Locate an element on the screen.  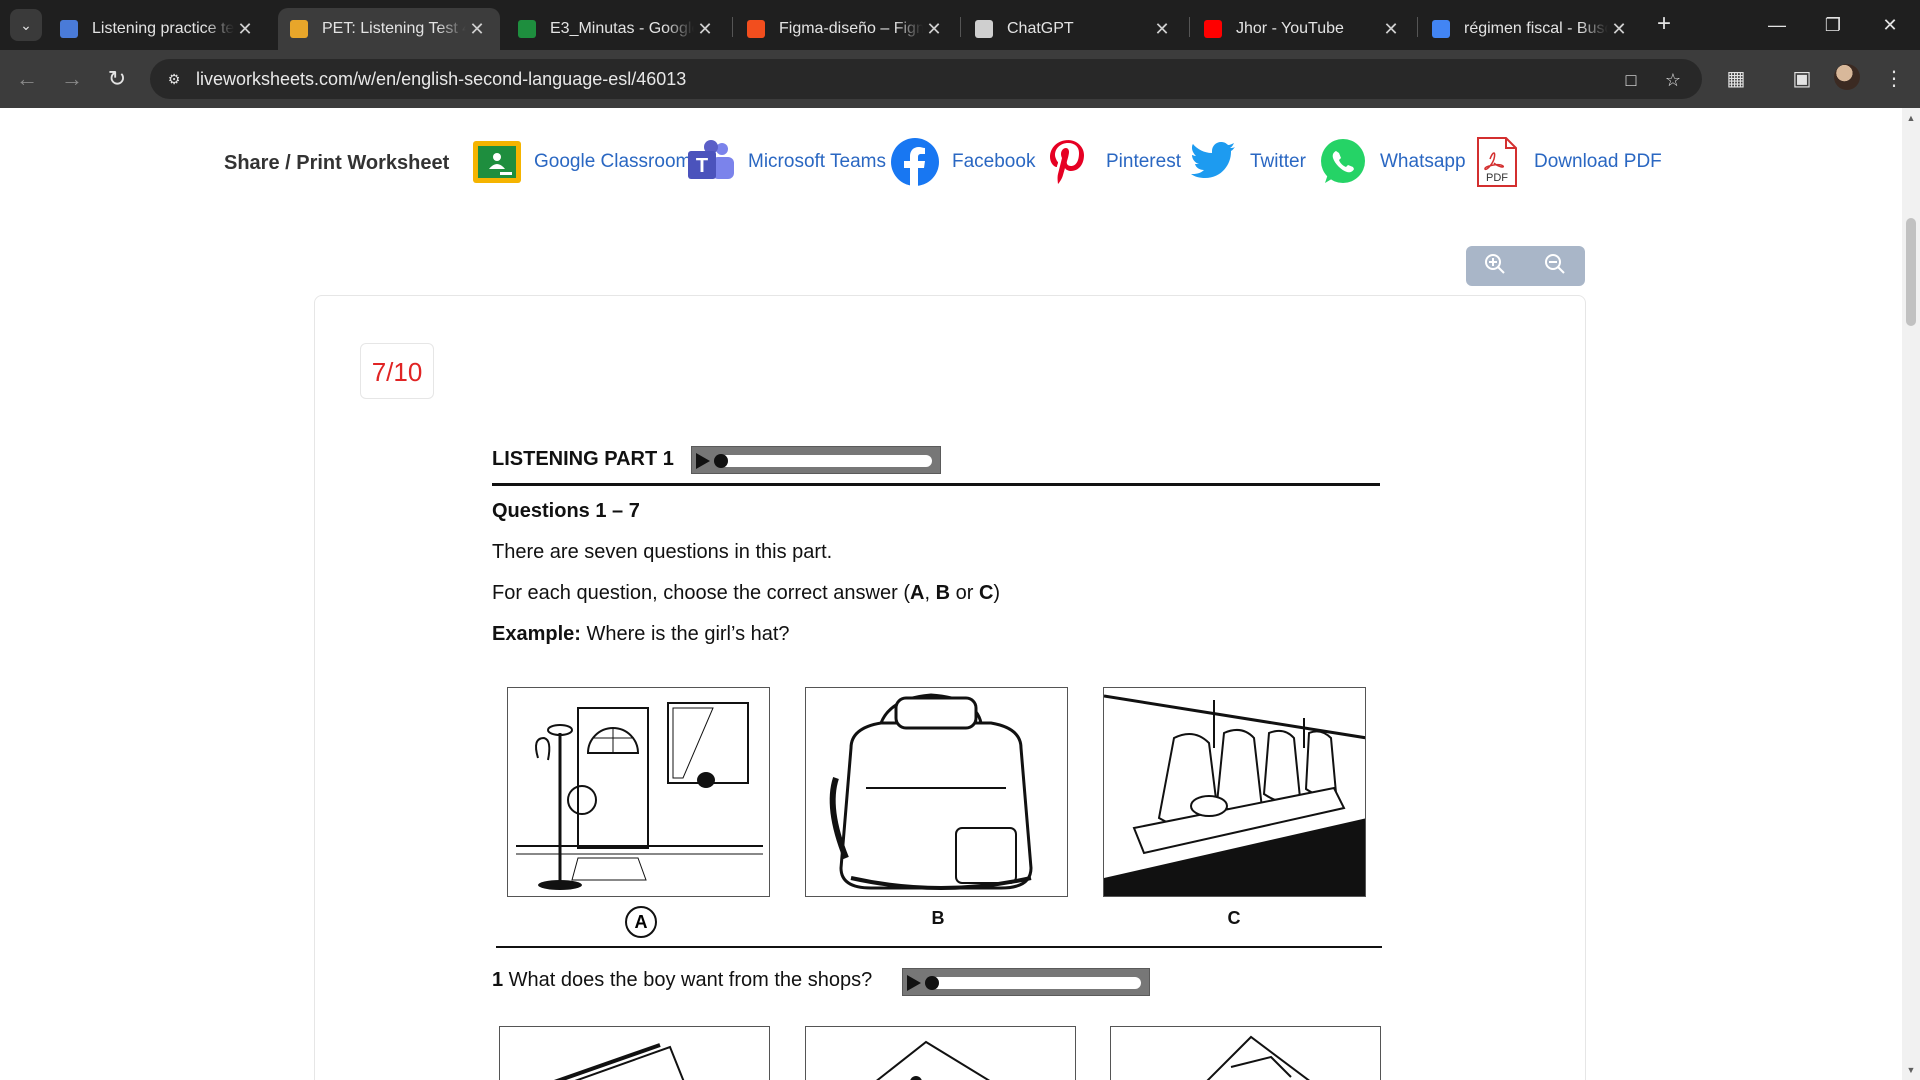
scroll-up-arrow-icon: ▲ is located at coordinates (1911, 118).